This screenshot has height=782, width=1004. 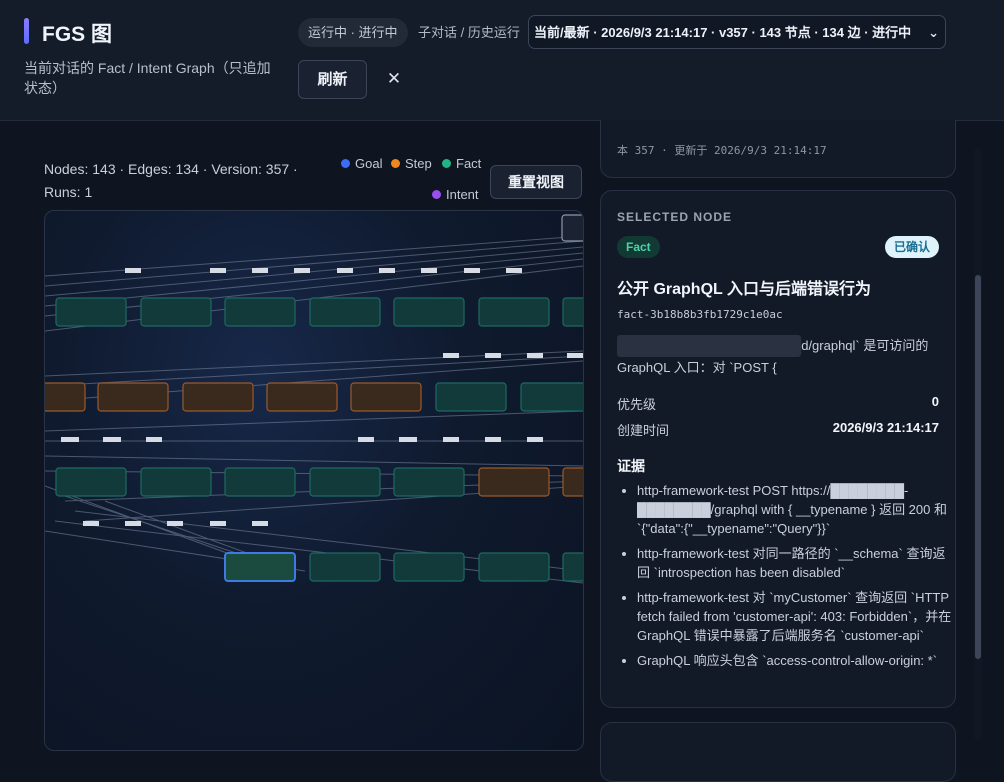 What do you see at coordinates (675, 217) in the screenshot?
I see `selected-node-label: SELECTED NODE` at bounding box center [675, 217].